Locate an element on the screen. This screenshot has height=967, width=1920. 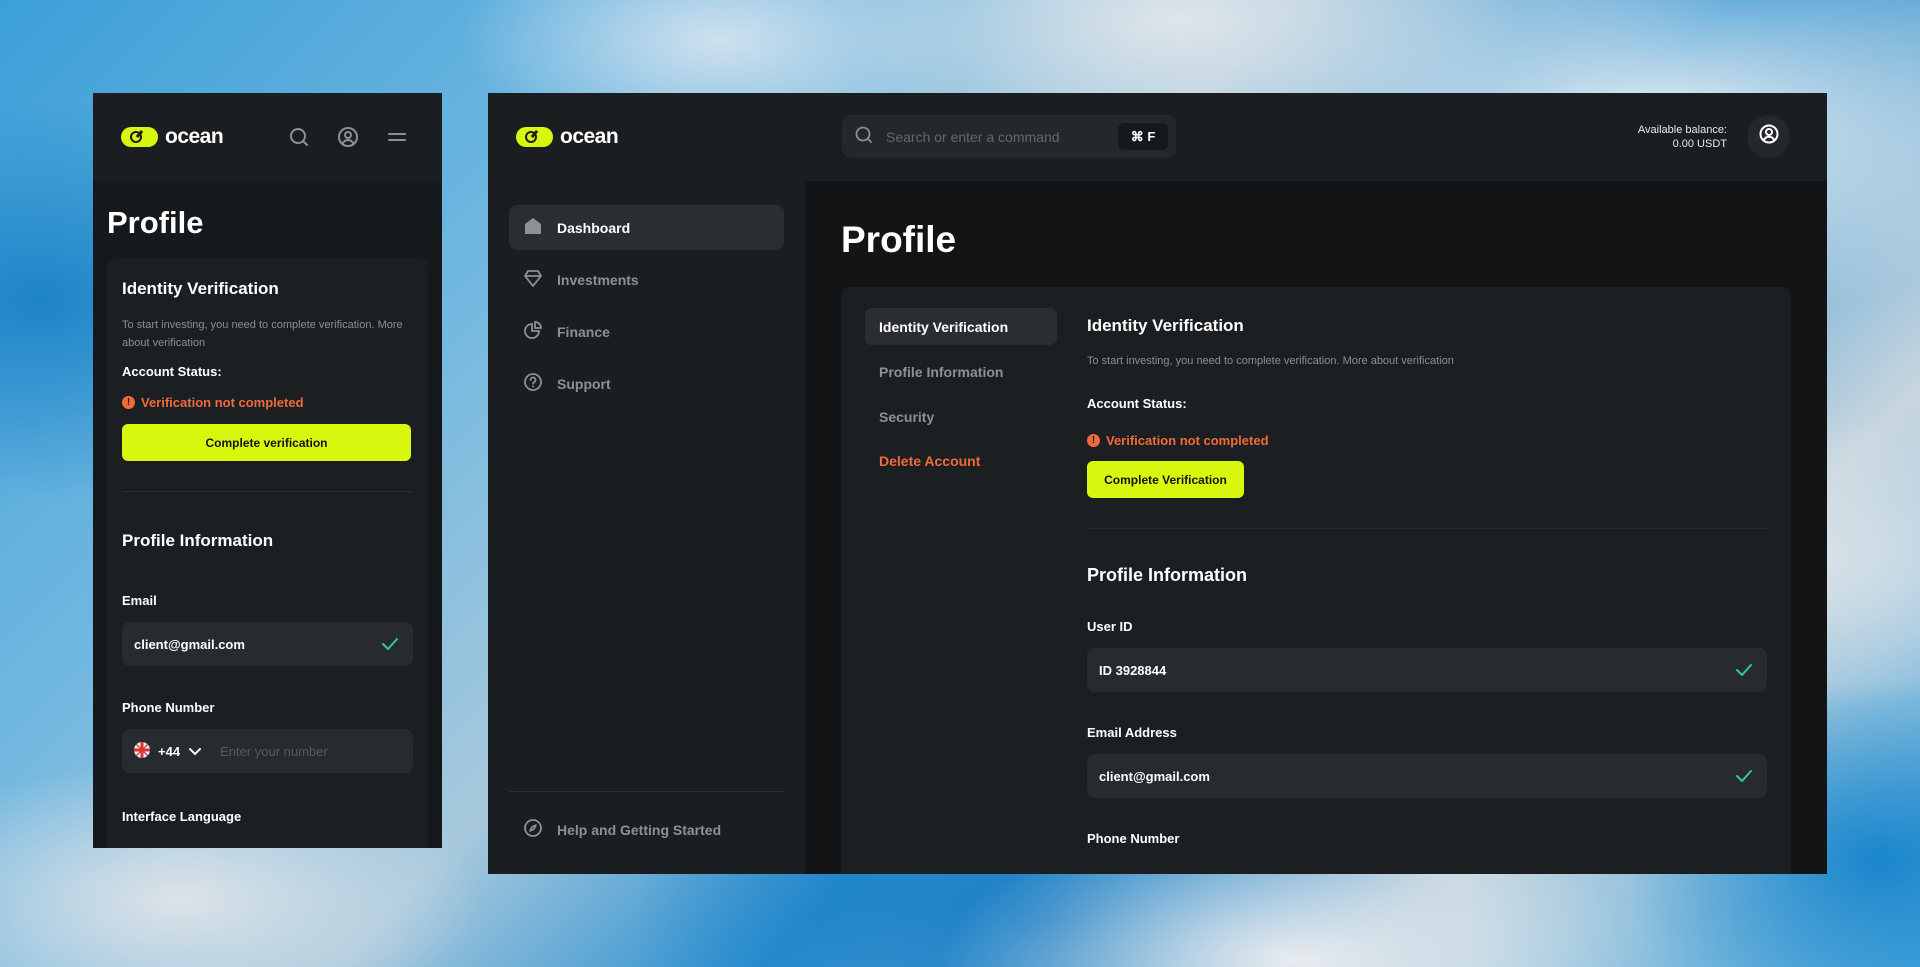
phone-field: +44 Enter your number is located at coordinates (267, 751).